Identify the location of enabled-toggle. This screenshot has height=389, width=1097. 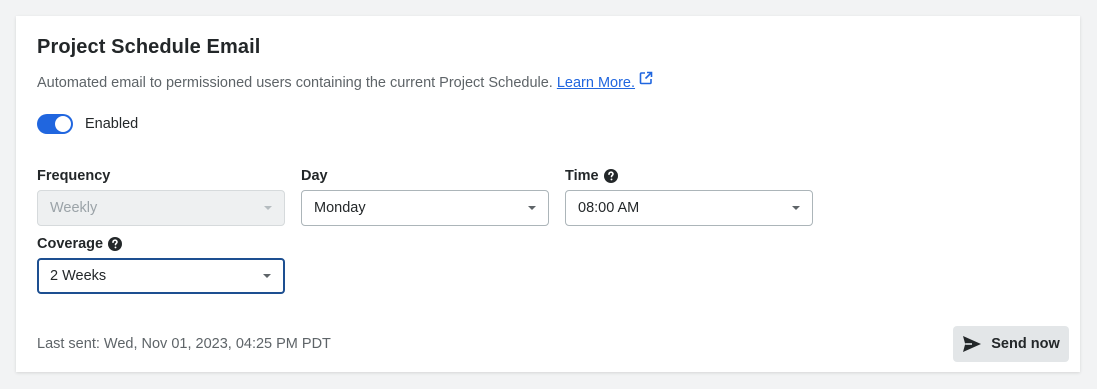
(55, 124).